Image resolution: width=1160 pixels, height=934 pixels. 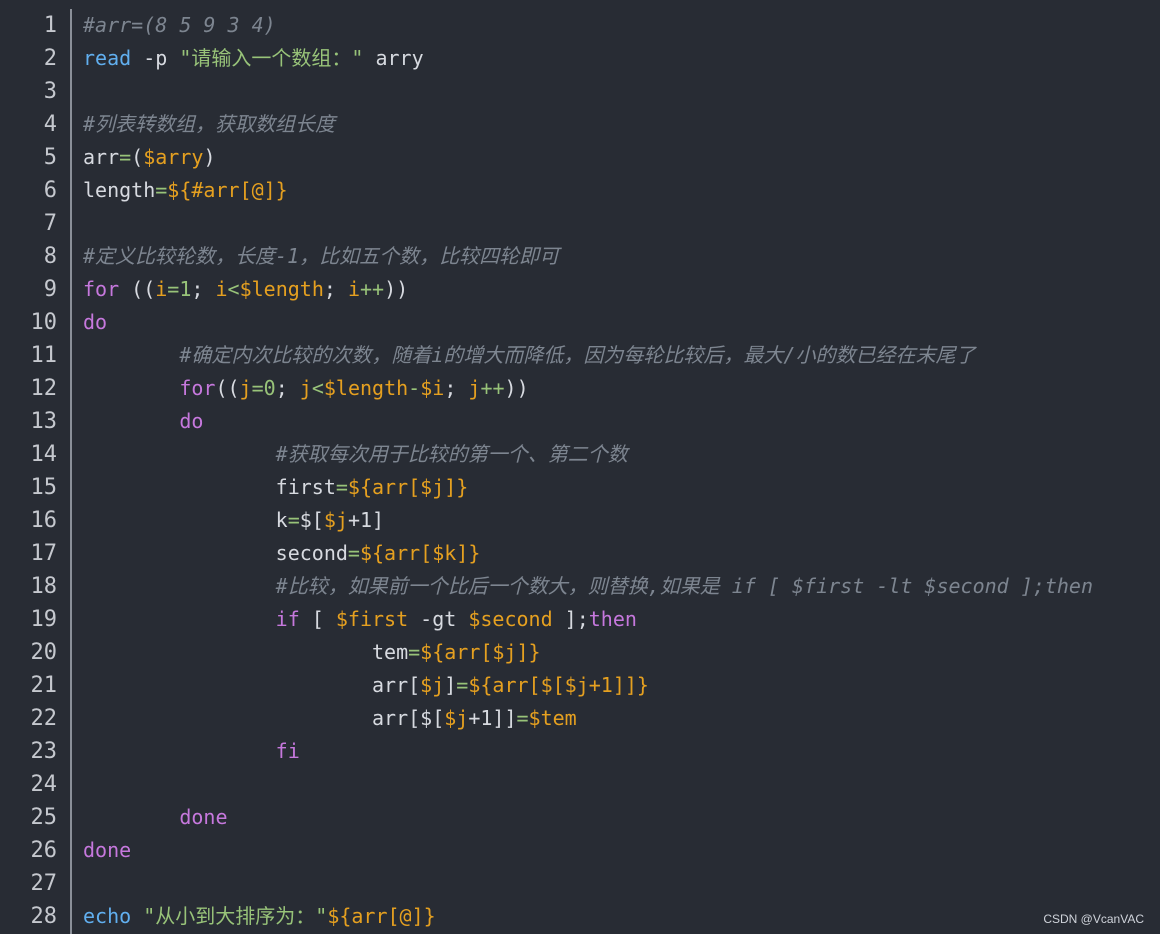 What do you see at coordinates (44, 784) in the screenshot?
I see `line-number: 24` at bounding box center [44, 784].